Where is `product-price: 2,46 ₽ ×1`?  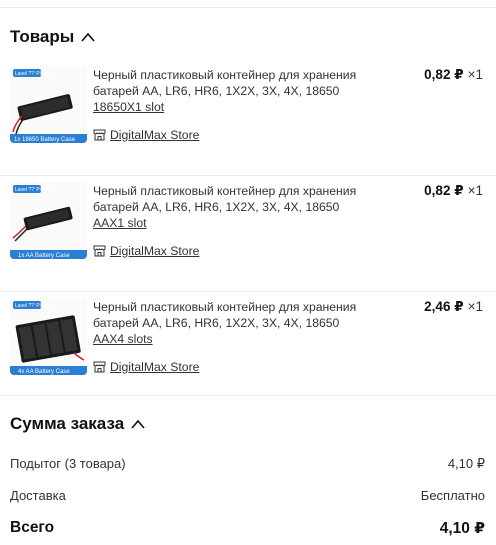 product-price: 2,46 ₽ ×1 is located at coordinates (453, 307).